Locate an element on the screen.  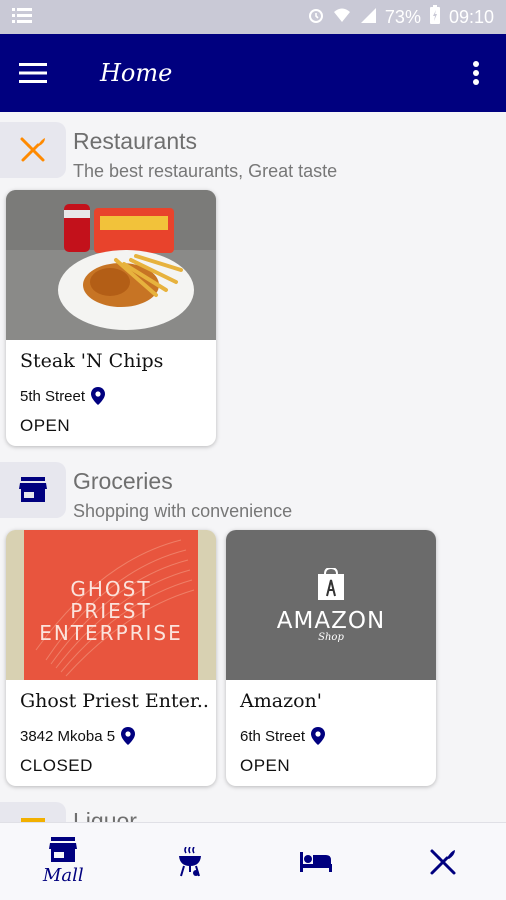
hamburger-icon is located at coordinates (33, 73).